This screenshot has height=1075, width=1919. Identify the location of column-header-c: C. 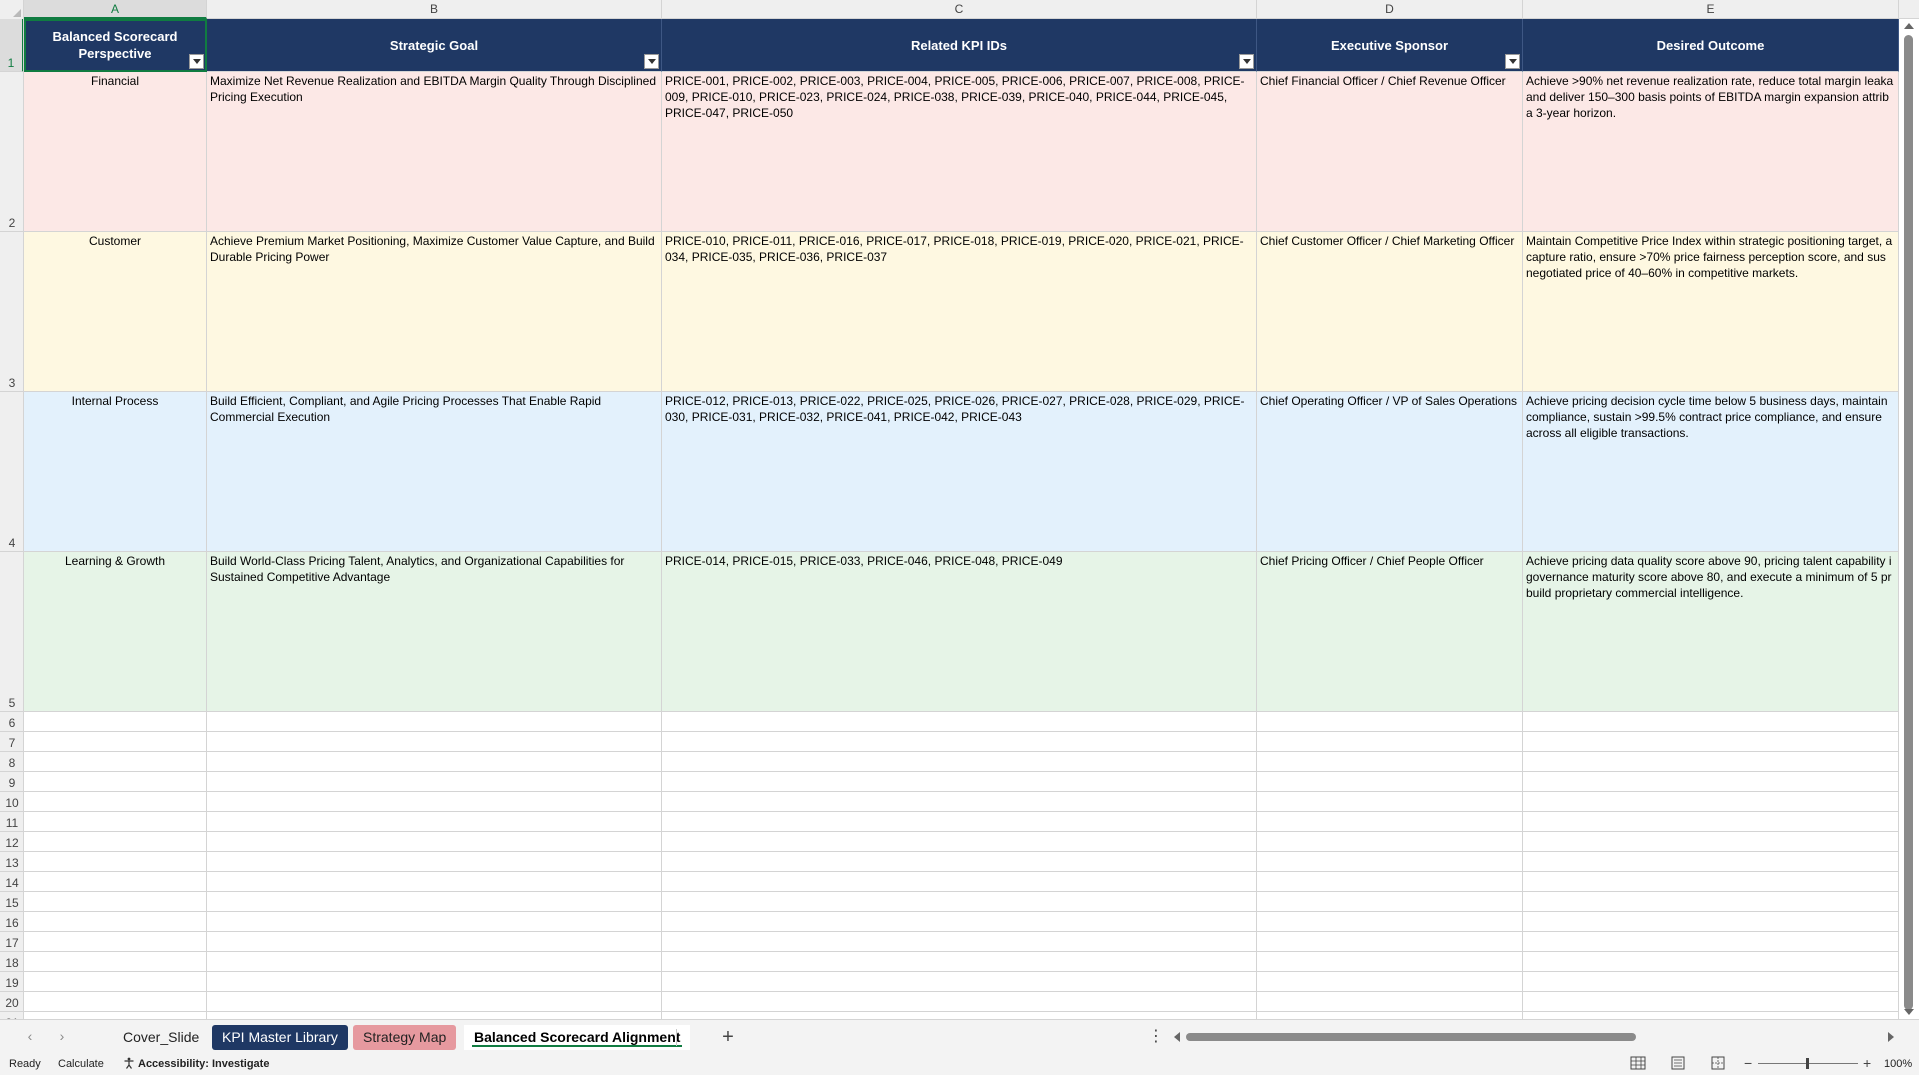
(959, 9).